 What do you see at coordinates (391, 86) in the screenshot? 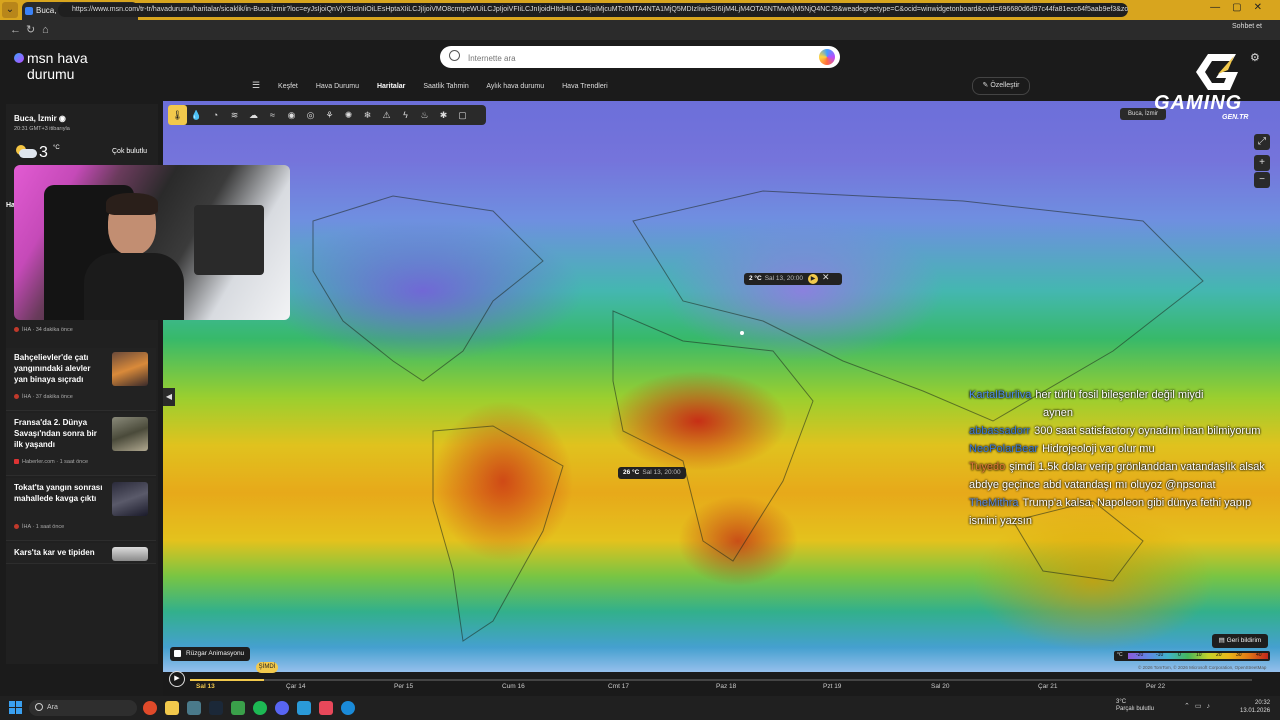
I see `nav-maps: Haritalar` at bounding box center [391, 86].